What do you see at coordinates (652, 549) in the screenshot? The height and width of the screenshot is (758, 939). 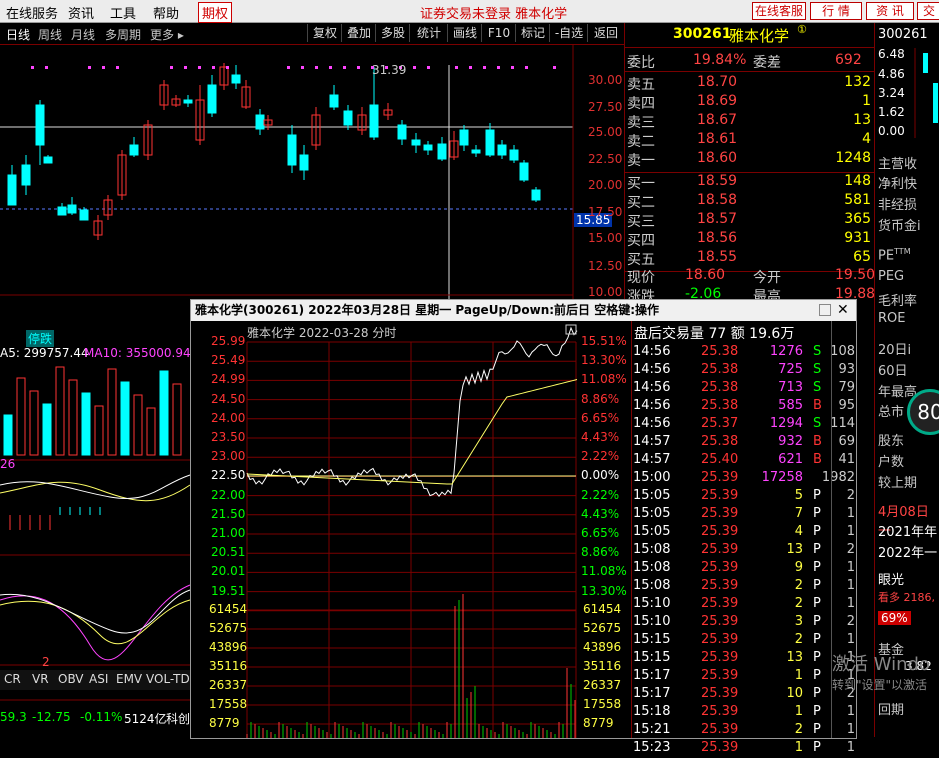 I see `trade-time: 15:08` at bounding box center [652, 549].